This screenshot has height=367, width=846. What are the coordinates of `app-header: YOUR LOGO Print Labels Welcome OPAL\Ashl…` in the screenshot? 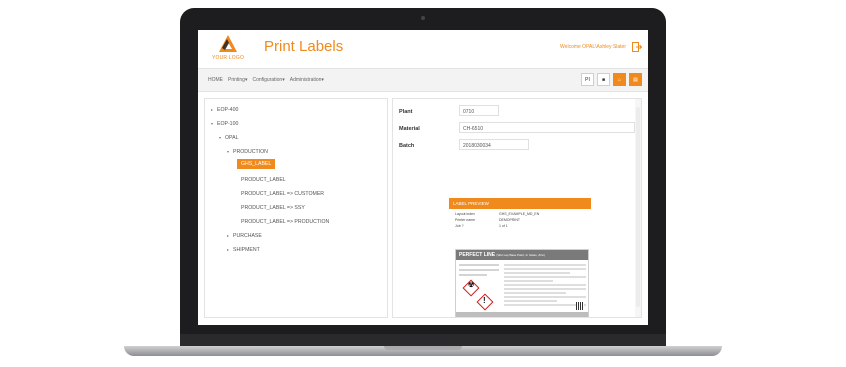 It's located at (423, 48).